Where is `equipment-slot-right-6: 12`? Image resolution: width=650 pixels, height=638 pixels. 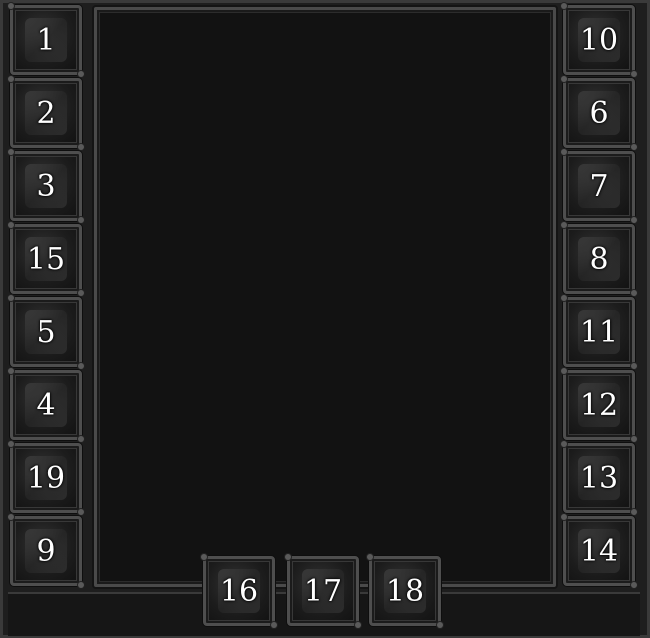
equipment-slot-right-6: 12 is located at coordinates (599, 405).